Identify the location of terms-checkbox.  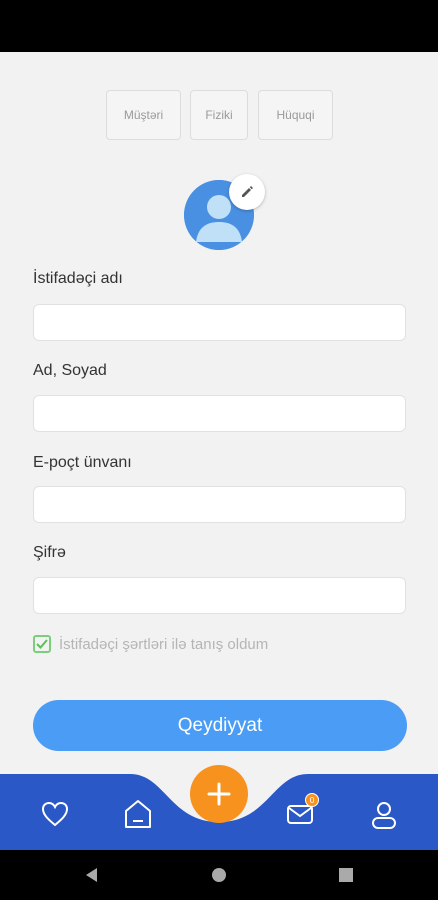
(42, 644).